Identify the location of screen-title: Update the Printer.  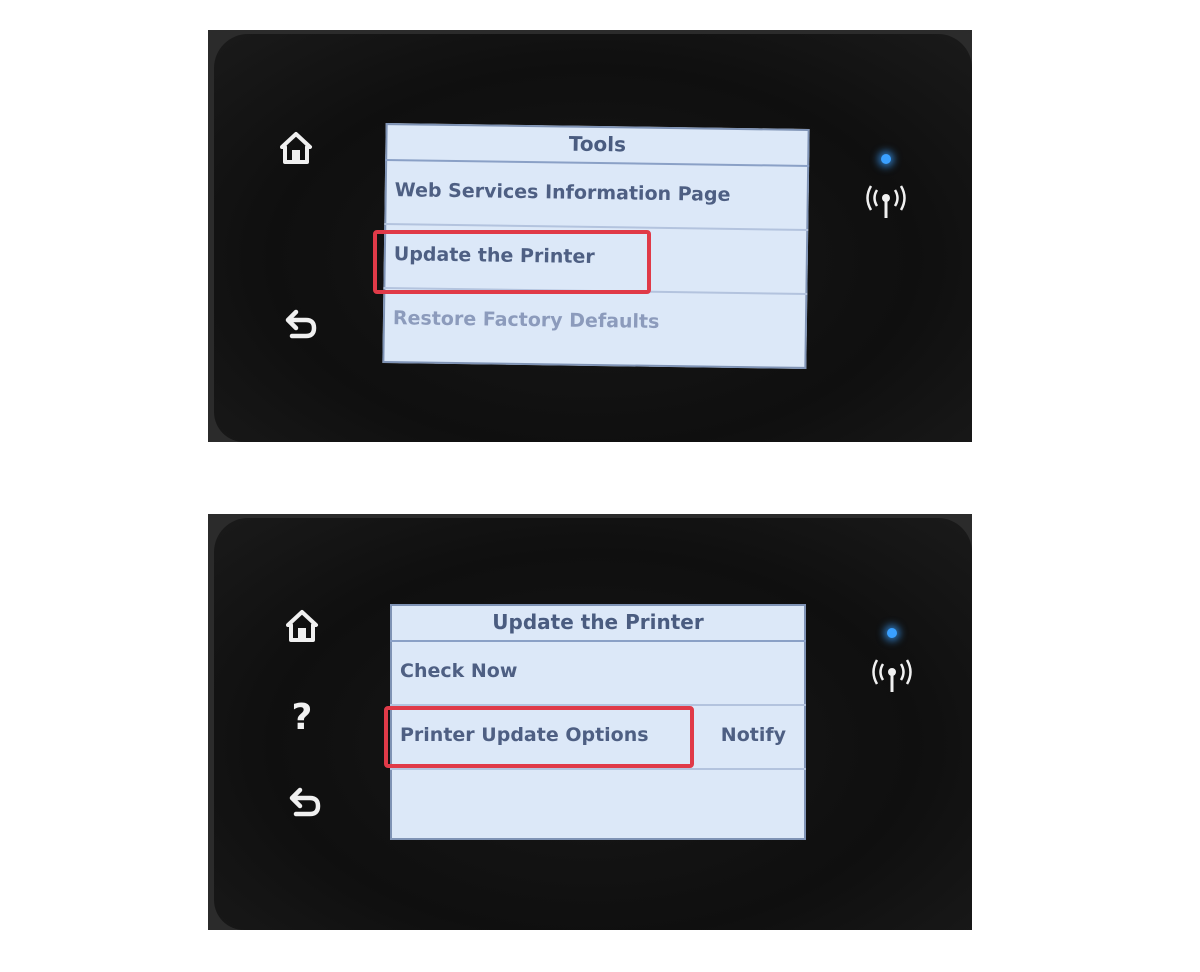
(598, 623).